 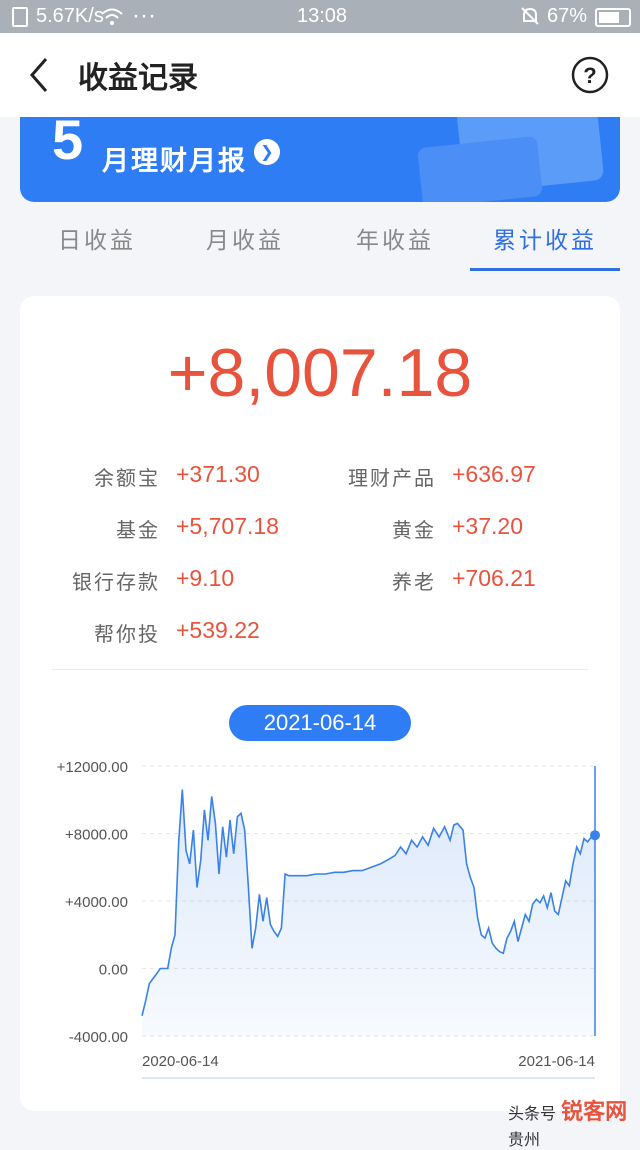 I want to click on tab-yearly: 年收益, so click(x=395, y=238).